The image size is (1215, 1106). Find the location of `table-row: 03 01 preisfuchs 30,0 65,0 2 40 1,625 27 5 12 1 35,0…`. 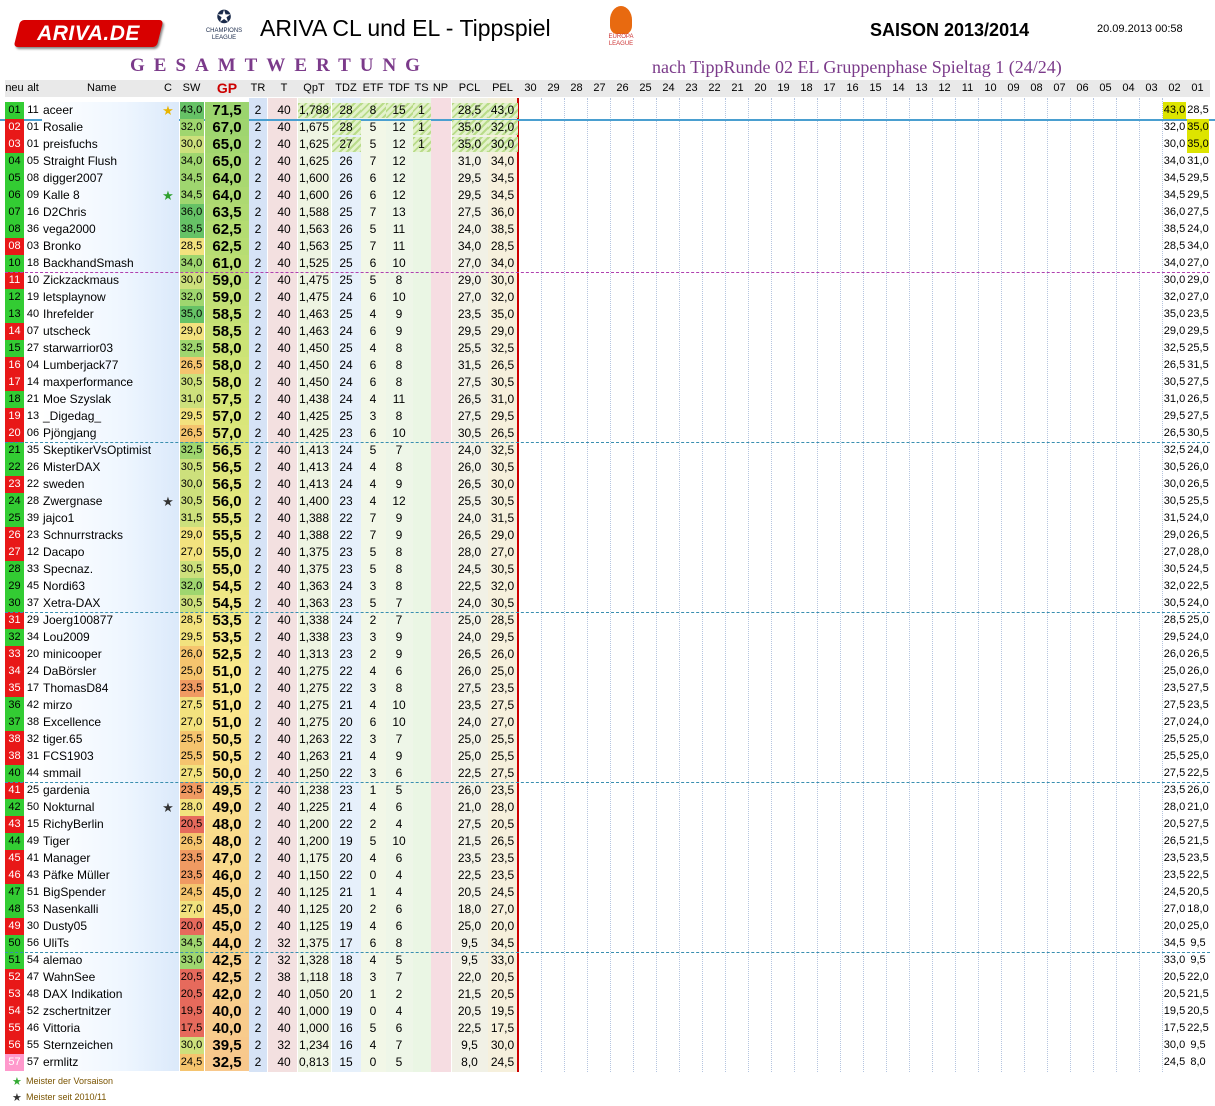

table-row: 03 01 preisfuchs 30,0 65,0 2 40 1,625 27 5 12 1 35,0… is located at coordinates (607, 144).